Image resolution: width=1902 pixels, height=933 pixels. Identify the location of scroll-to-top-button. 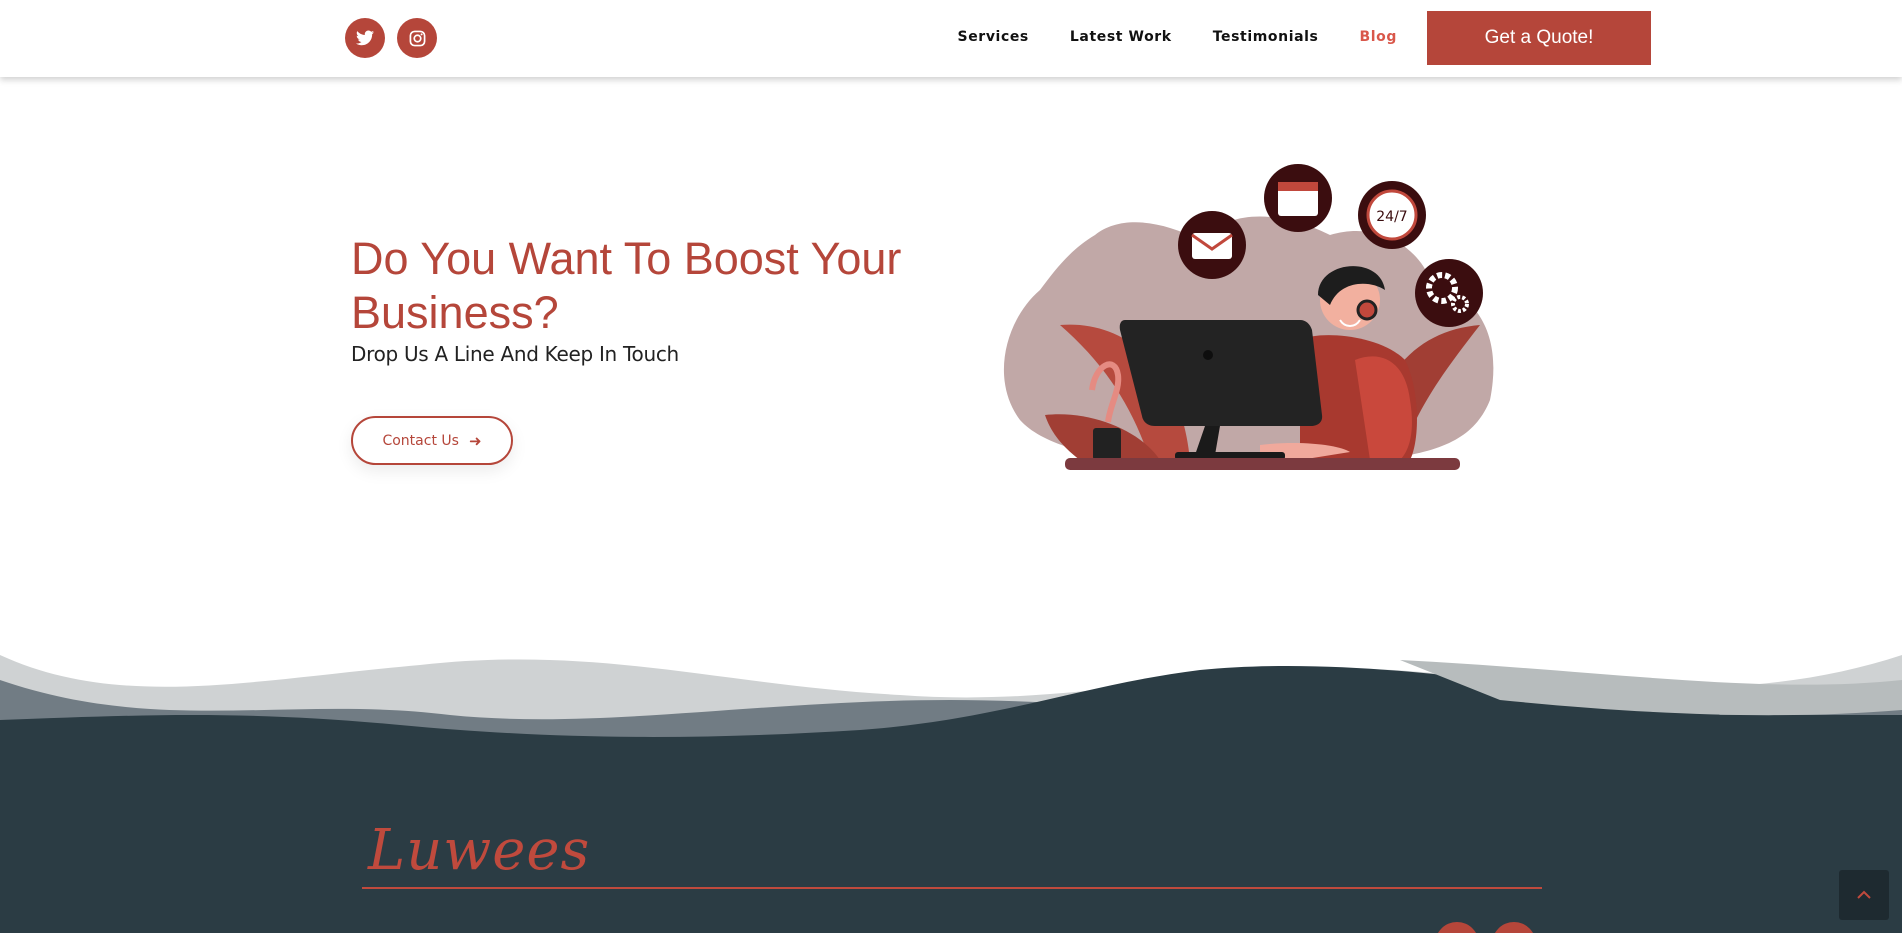
(1864, 895).